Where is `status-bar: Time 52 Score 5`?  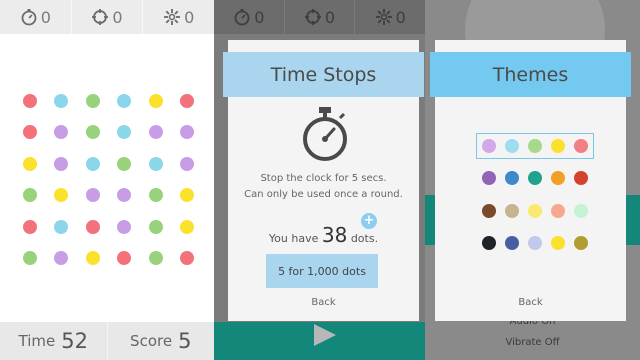
status-bar: Time 52 Score 5 is located at coordinates (107, 341).